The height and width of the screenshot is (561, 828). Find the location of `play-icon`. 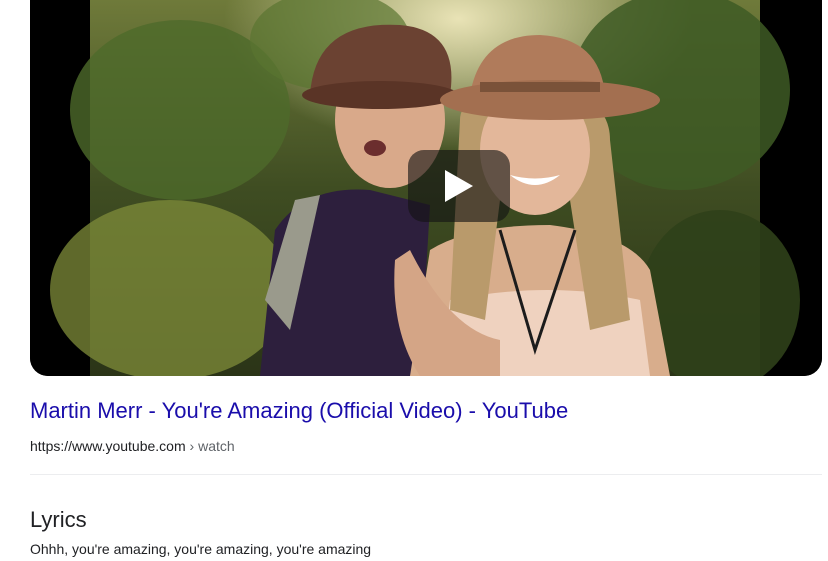

play-icon is located at coordinates (459, 186).